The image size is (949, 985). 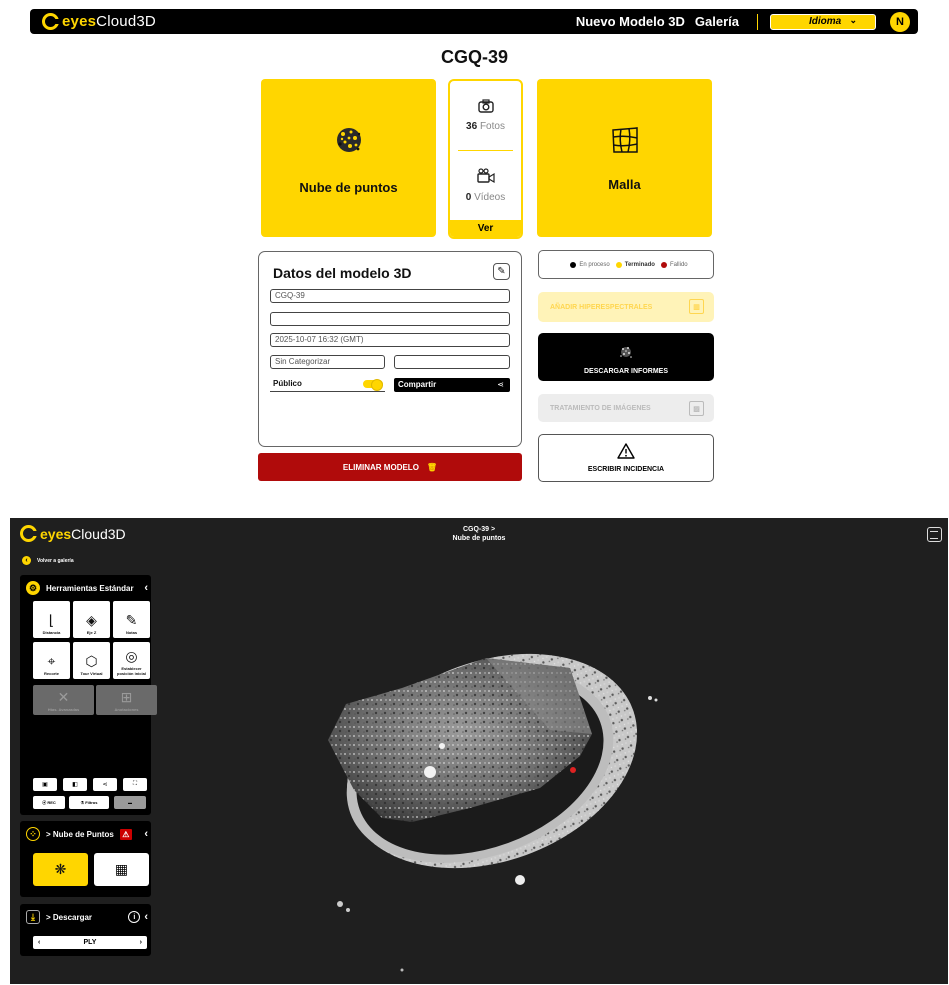 I want to click on download-icon: ⤓, so click(x=33, y=917).